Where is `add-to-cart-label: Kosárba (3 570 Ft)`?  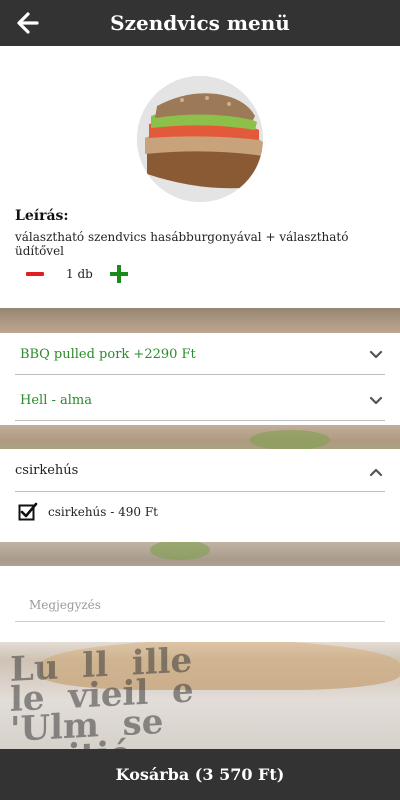 add-to-cart-label: Kosárba (3 570 Ft) is located at coordinates (200, 774).